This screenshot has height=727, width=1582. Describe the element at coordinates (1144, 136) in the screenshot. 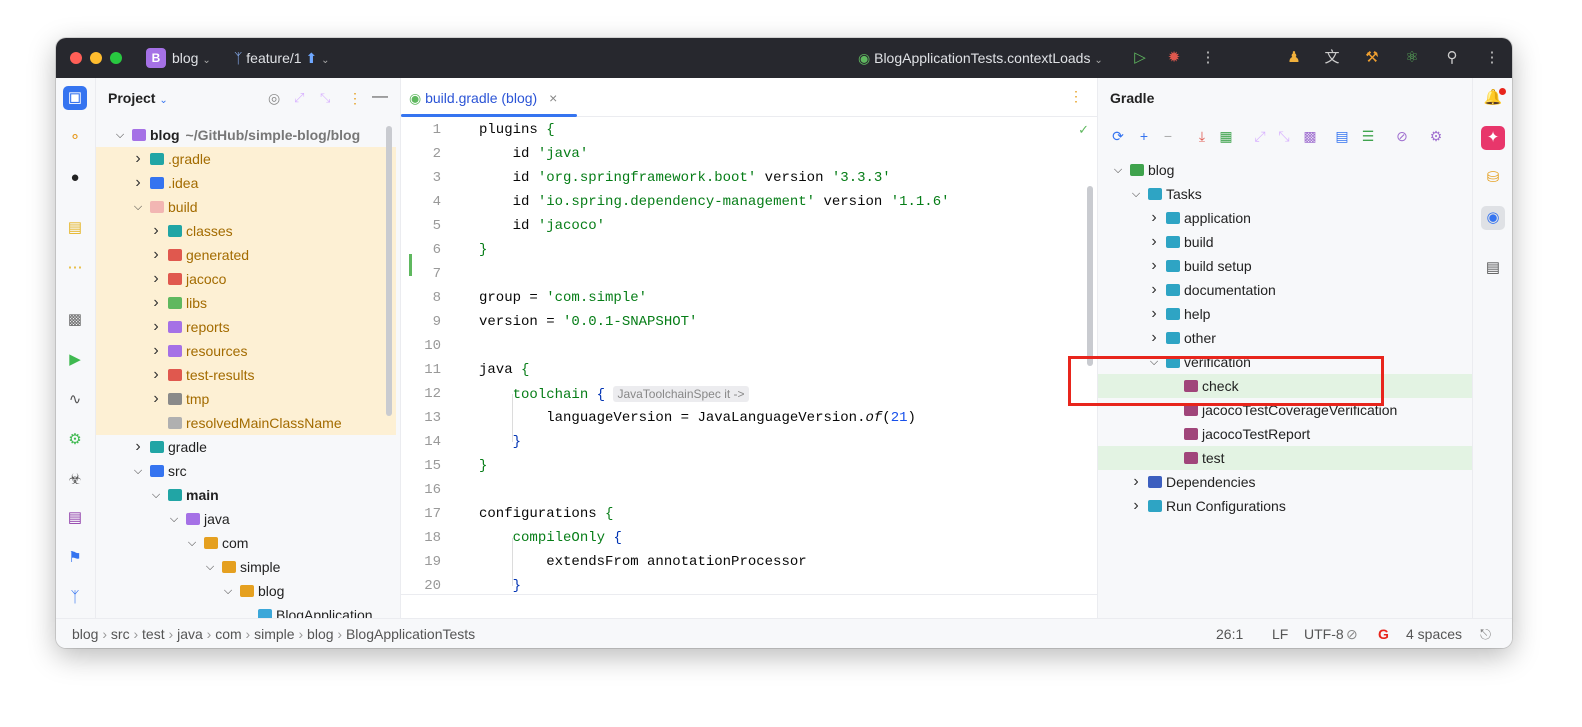

I see `add-icon: +` at that location.